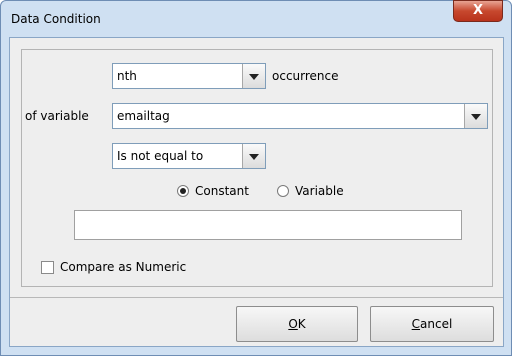 Image resolution: width=513 pixels, height=357 pixels. I want to click on cancel-button: Cancel, so click(432, 324).